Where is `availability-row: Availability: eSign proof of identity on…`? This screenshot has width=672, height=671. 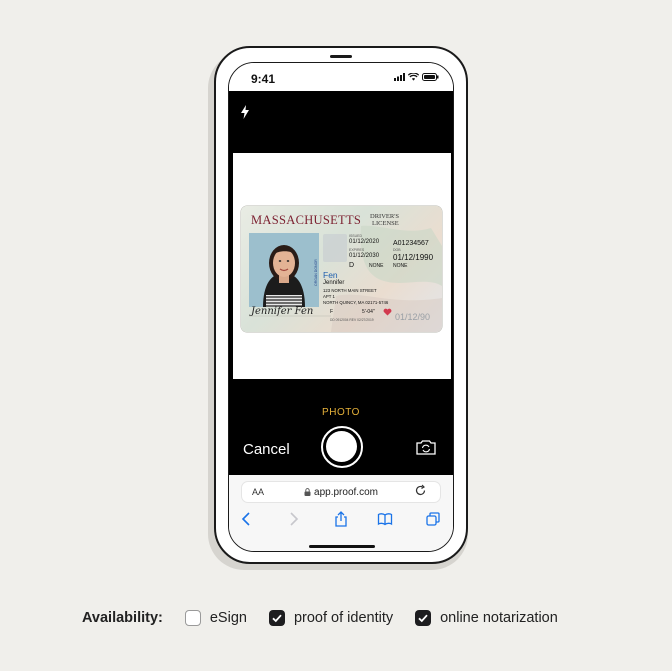
availability-row: Availability: eSign proof of identity on… is located at coordinates (331, 618).